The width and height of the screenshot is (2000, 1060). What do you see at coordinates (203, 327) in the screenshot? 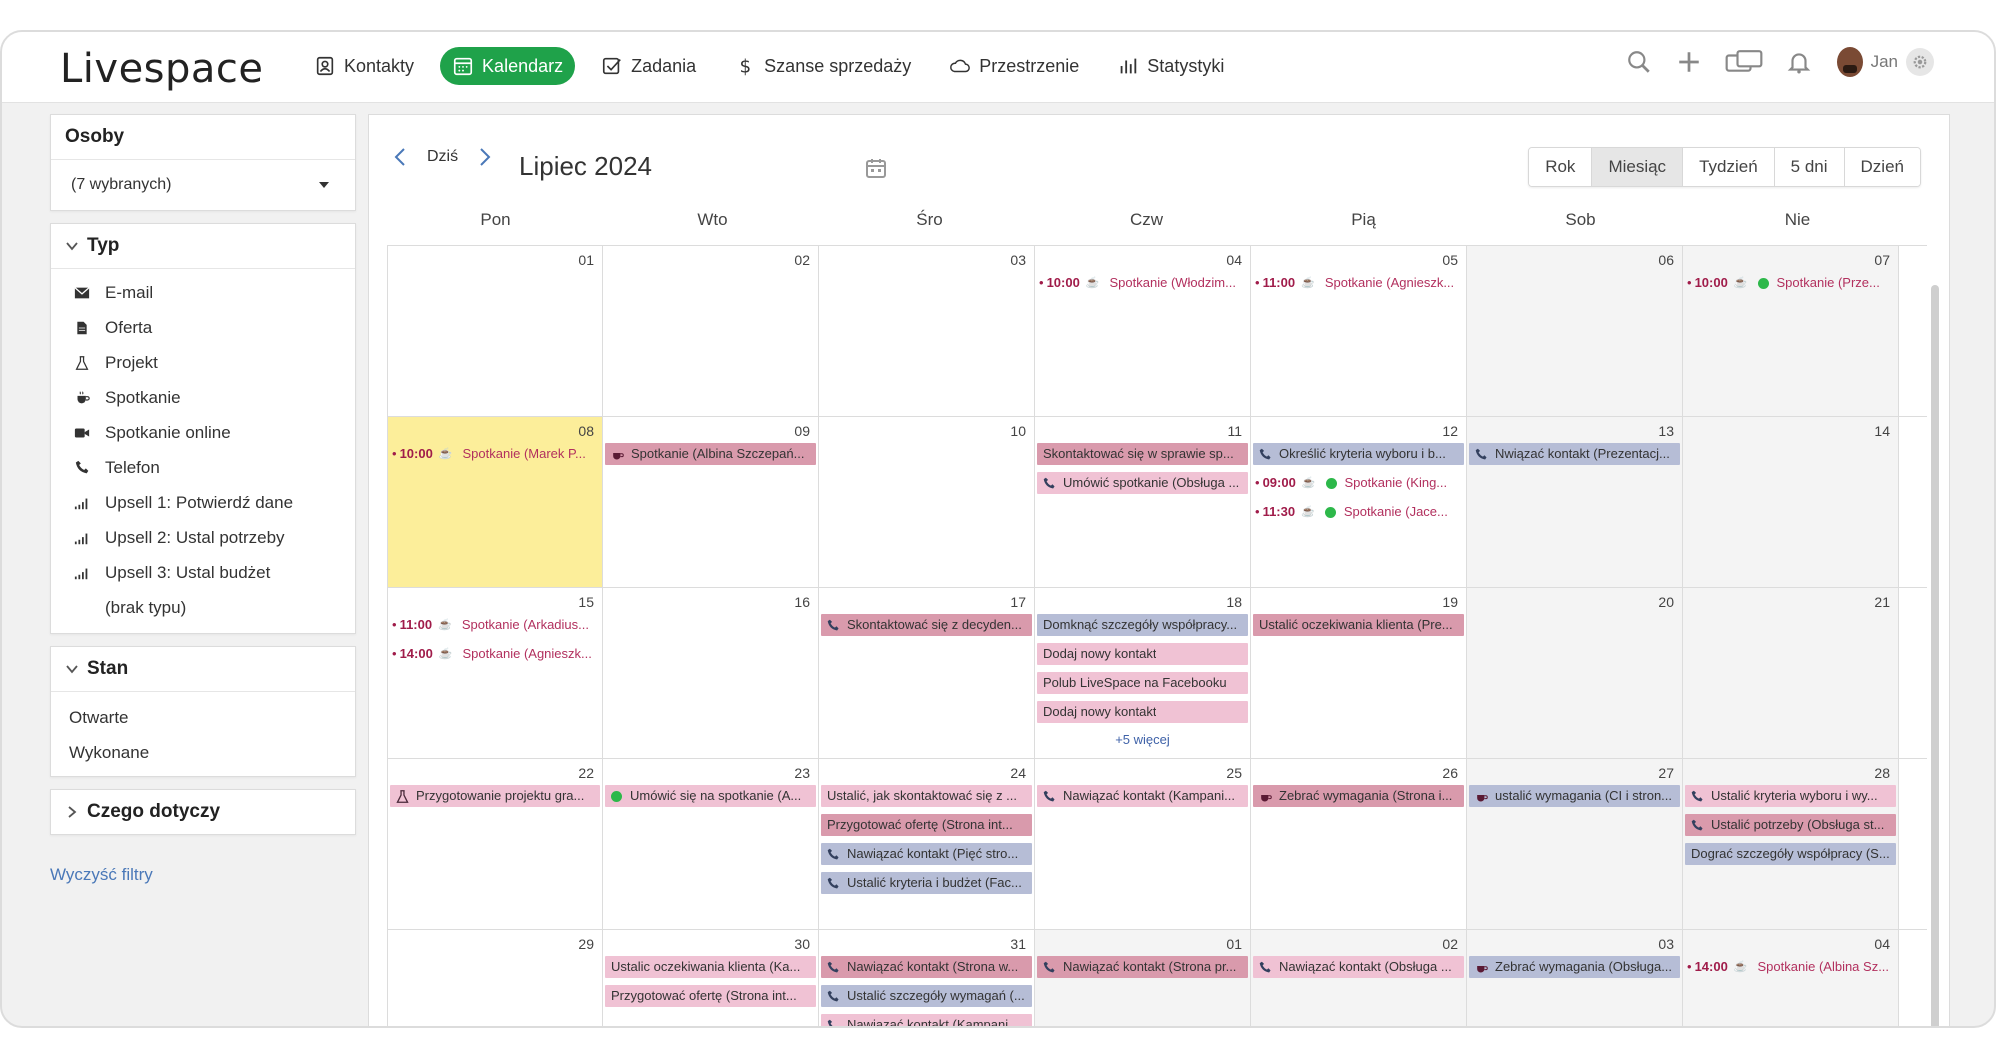
I see `type-filter-item: Oferta` at bounding box center [203, 327].